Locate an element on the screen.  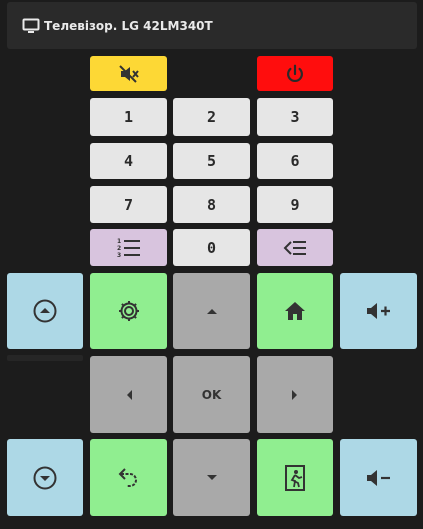
nav-down-button is located at coordinates (211, 477).